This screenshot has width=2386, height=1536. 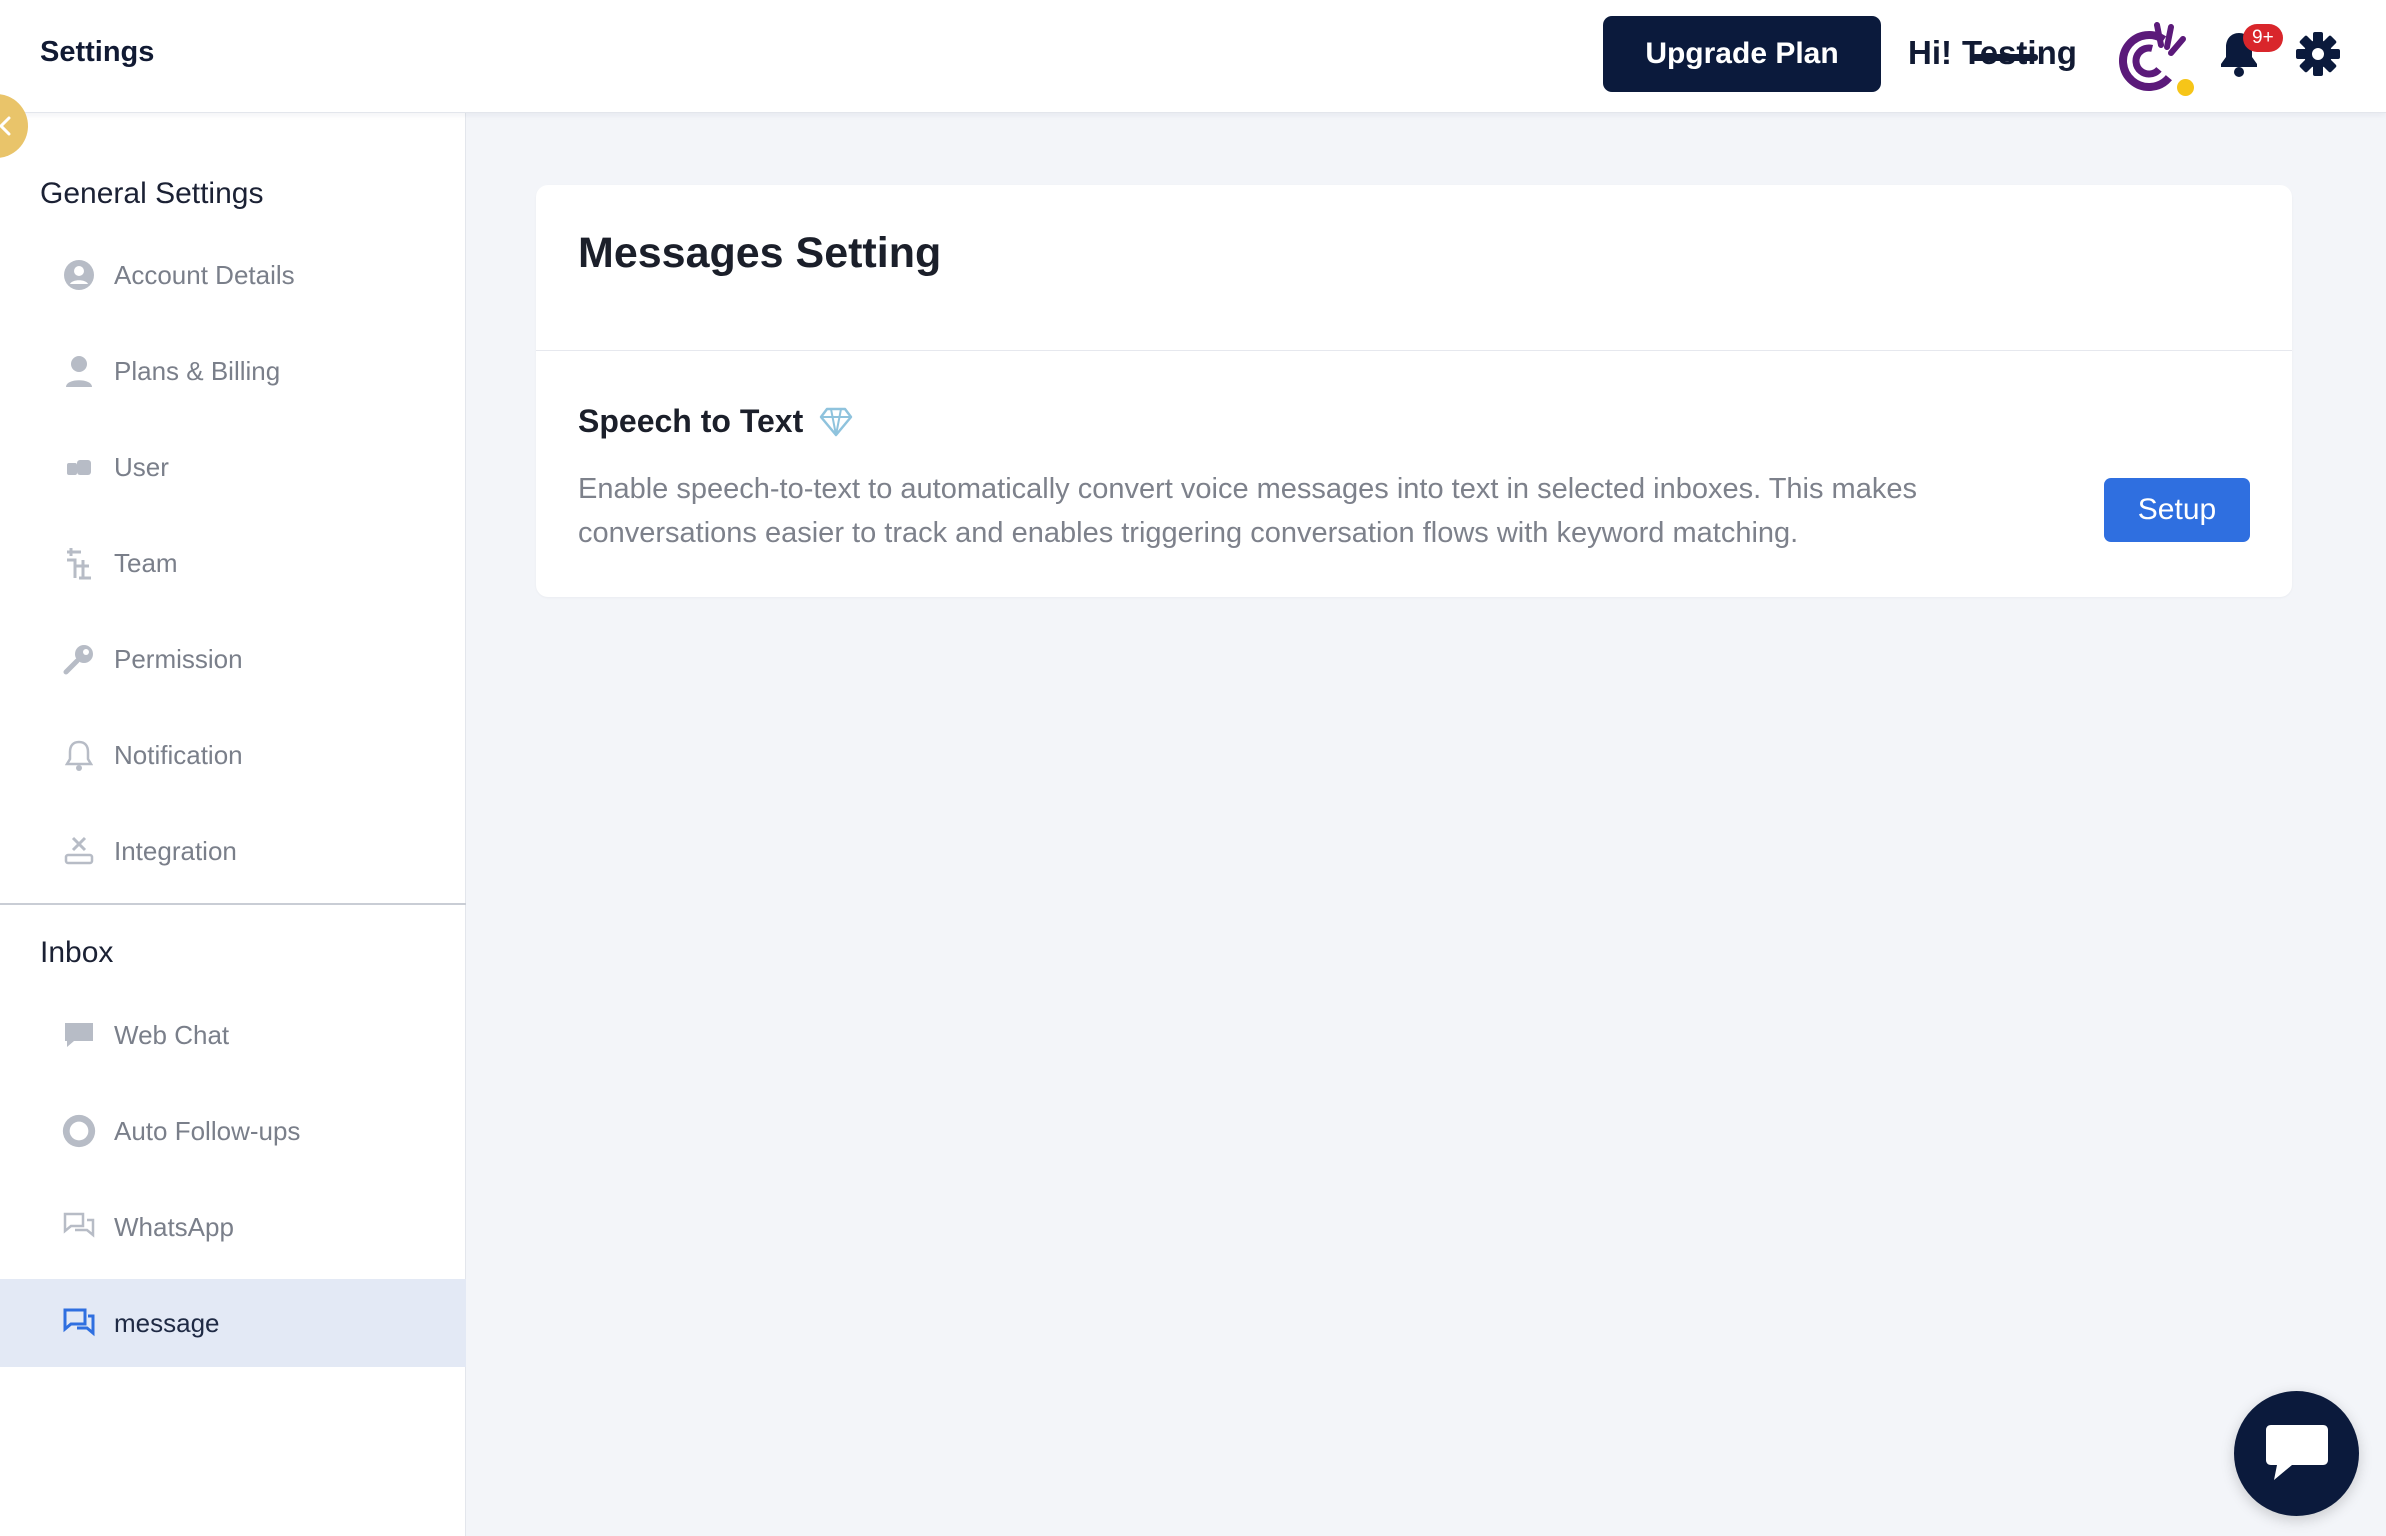 I want to click on general-settings-heading: General Settings, so click(x=152, y=193).